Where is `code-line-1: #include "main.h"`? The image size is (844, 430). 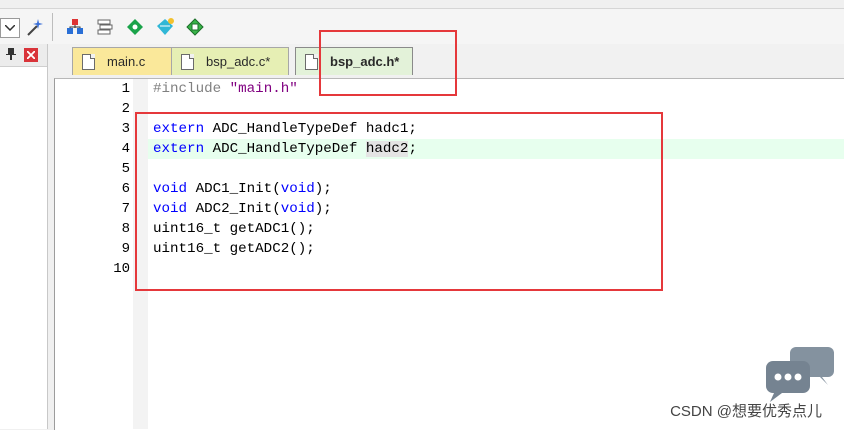
code-line-1: #include "main.h" is located at coordinates (225, 89).